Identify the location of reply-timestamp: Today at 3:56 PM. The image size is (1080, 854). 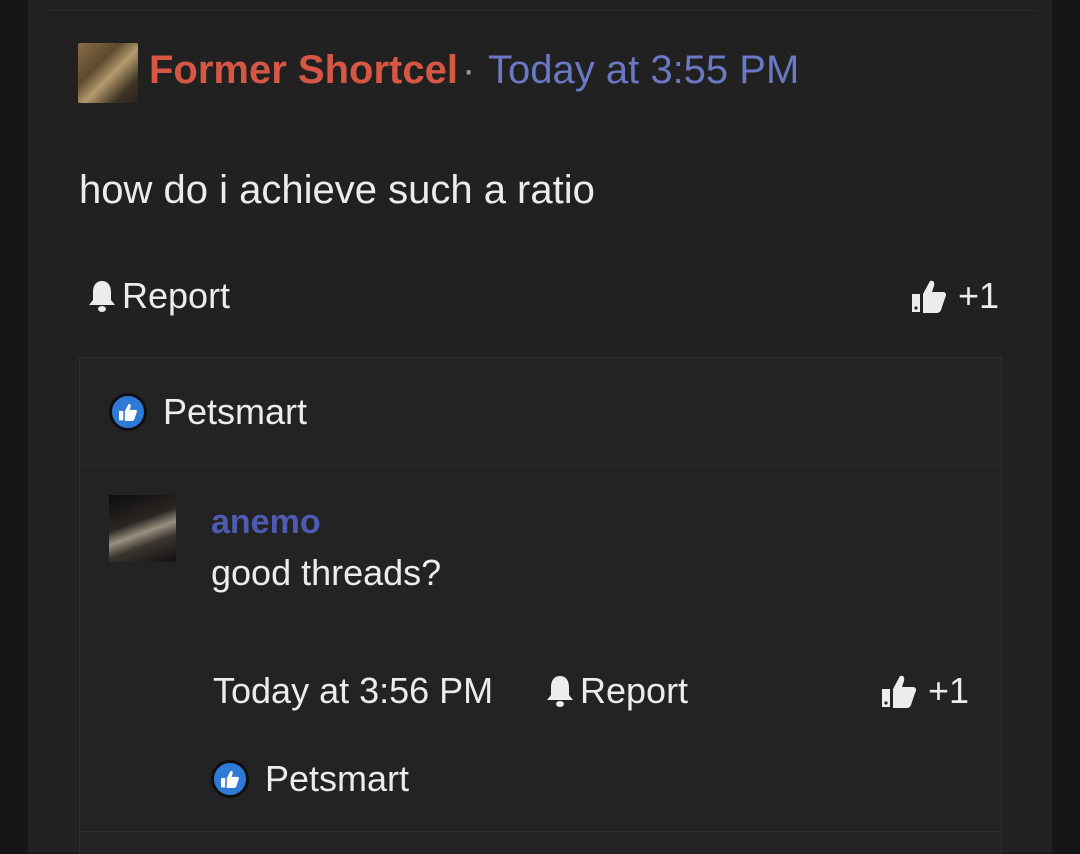
(353, 691).